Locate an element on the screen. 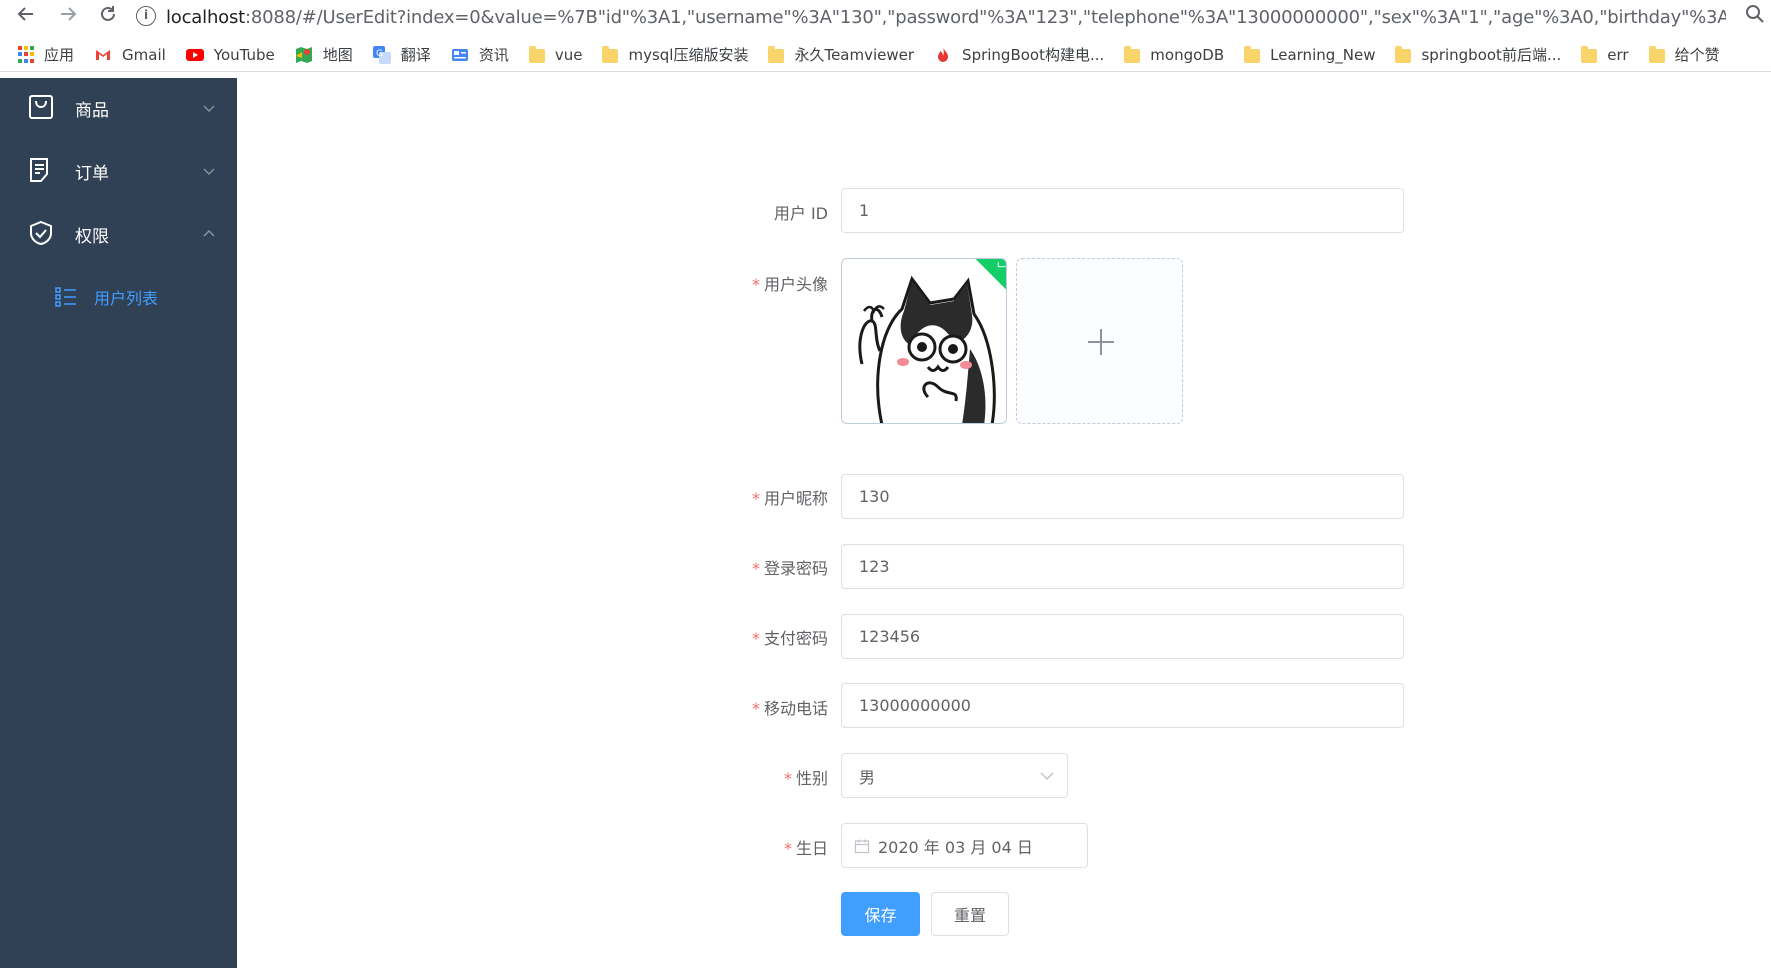 The height and width of the screenshot is (968, 1771). reload-icon is located at coordinates (108, 13).